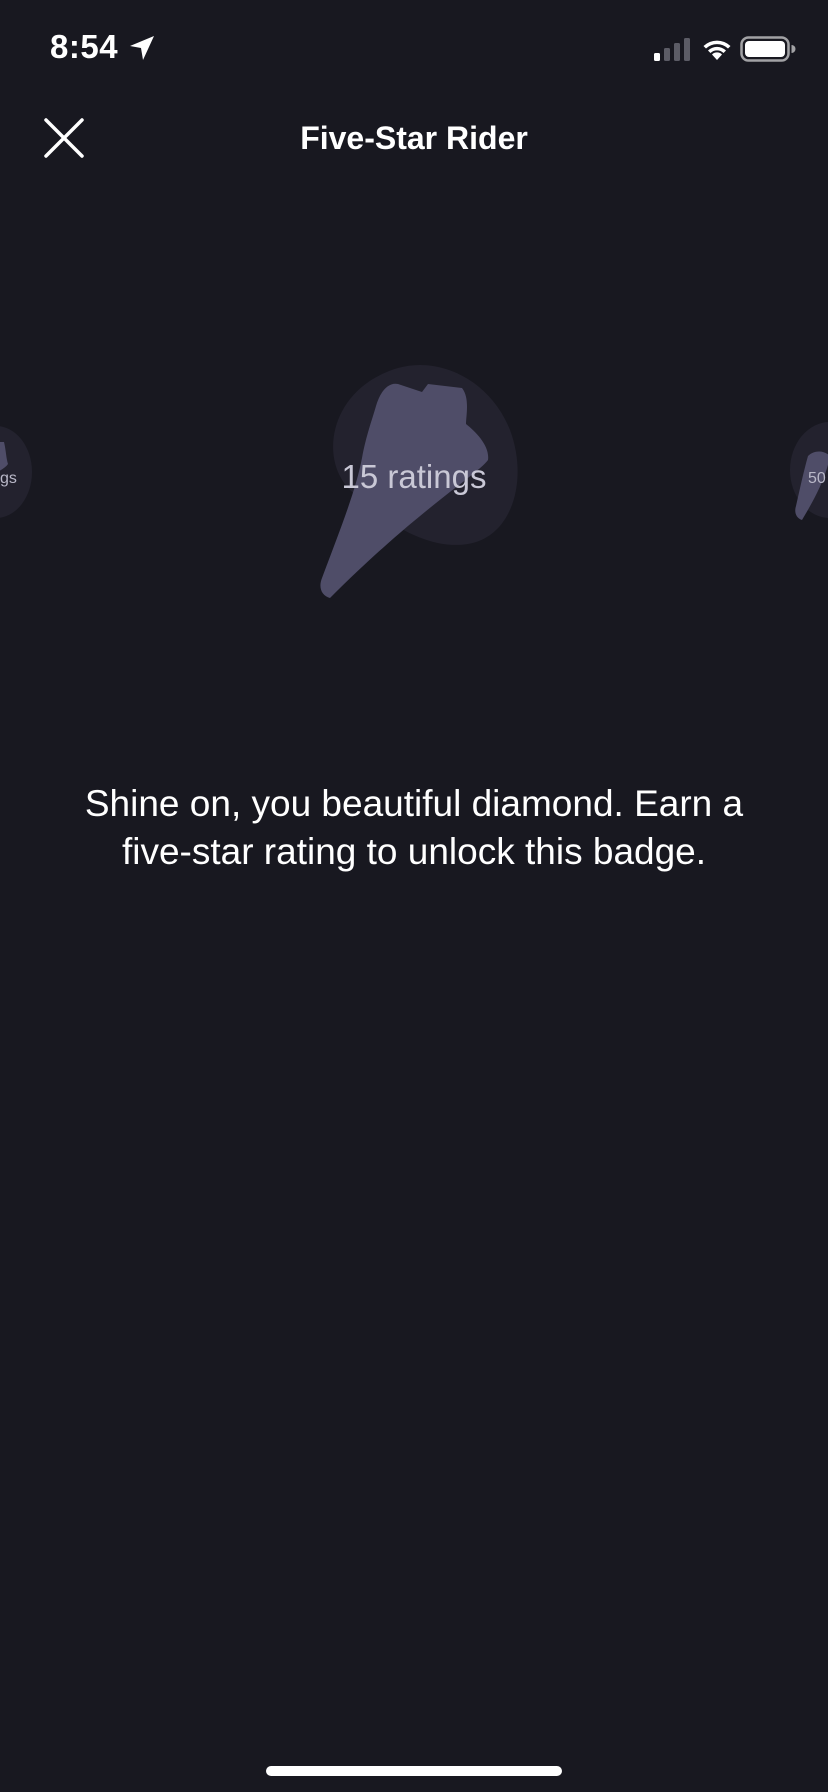 This screenshot has height=1792, width=828. Describe the element at coordinates (768, 49) in the screenshot. I see `battery-icon` at that location.